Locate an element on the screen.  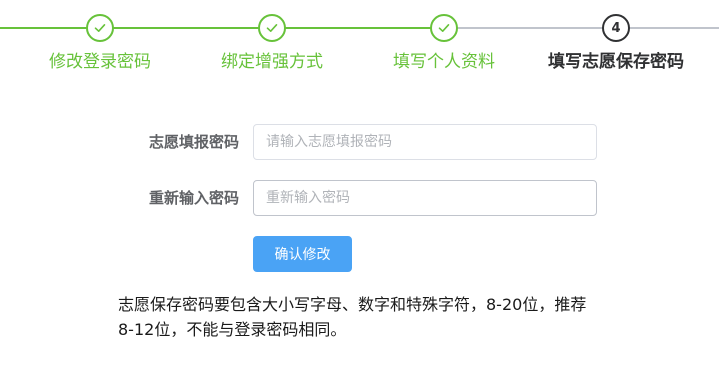
step-4-number: 4 is located at coordinates (616, 28).